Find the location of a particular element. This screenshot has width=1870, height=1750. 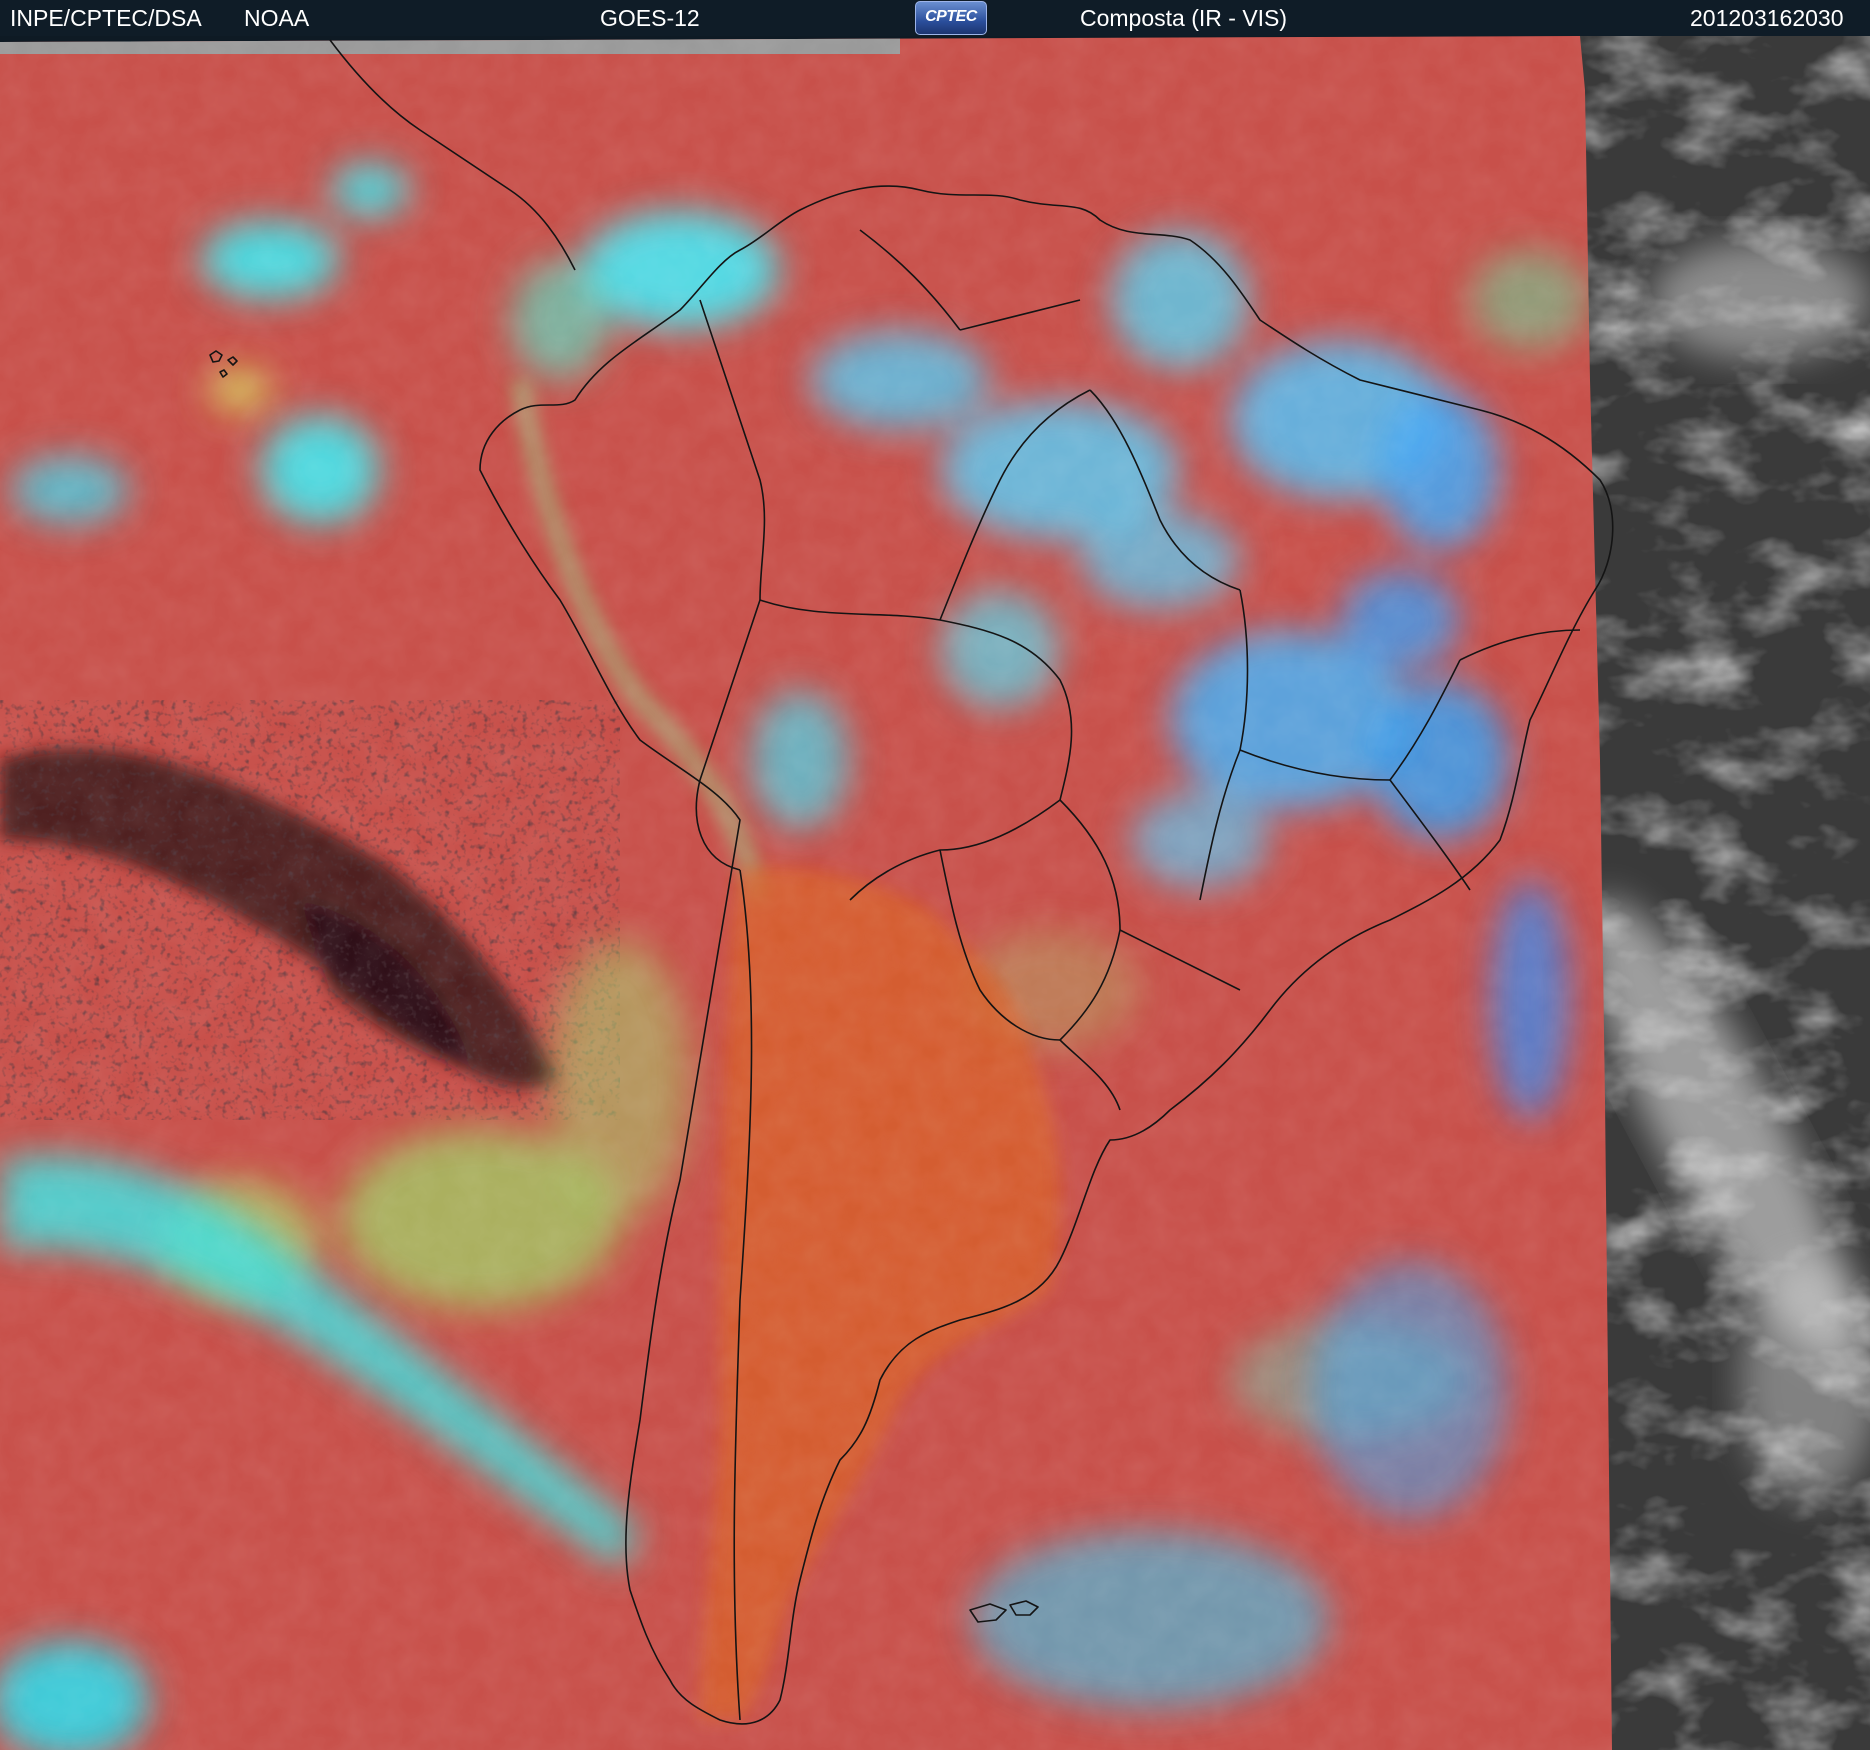

agency-label: INPE/CPTEC/DSA is located at coordinates (106, 18).